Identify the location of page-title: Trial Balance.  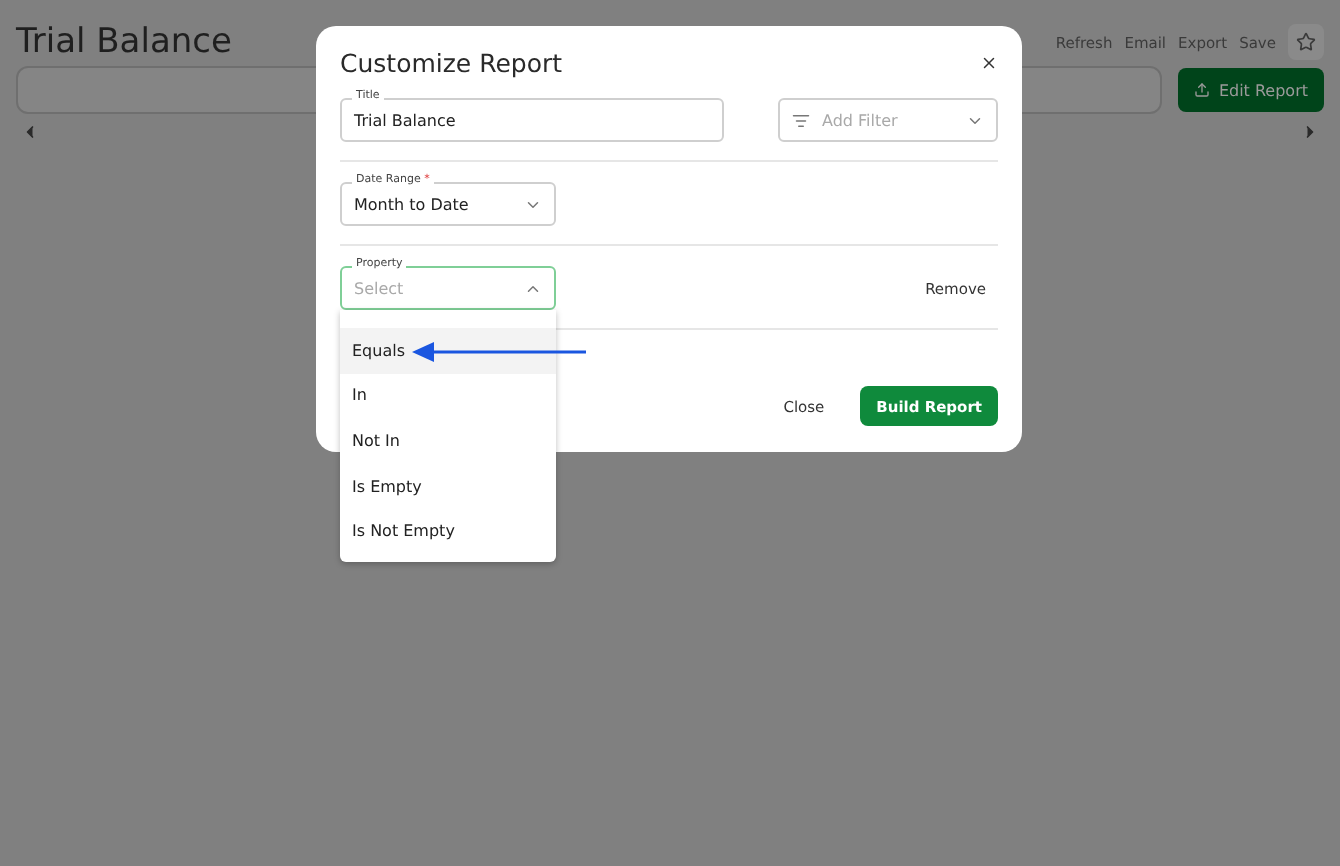
(125, 42).